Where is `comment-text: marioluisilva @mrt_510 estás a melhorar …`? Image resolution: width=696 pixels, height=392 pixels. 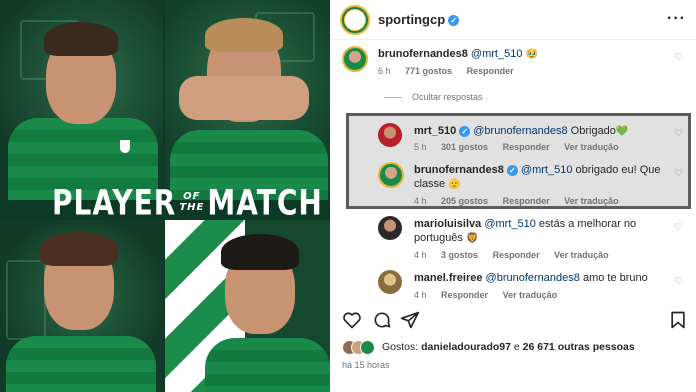 comment-text: marioluisilva @mrt_510 estás a melhorar … is located at coordinates (525, 231).